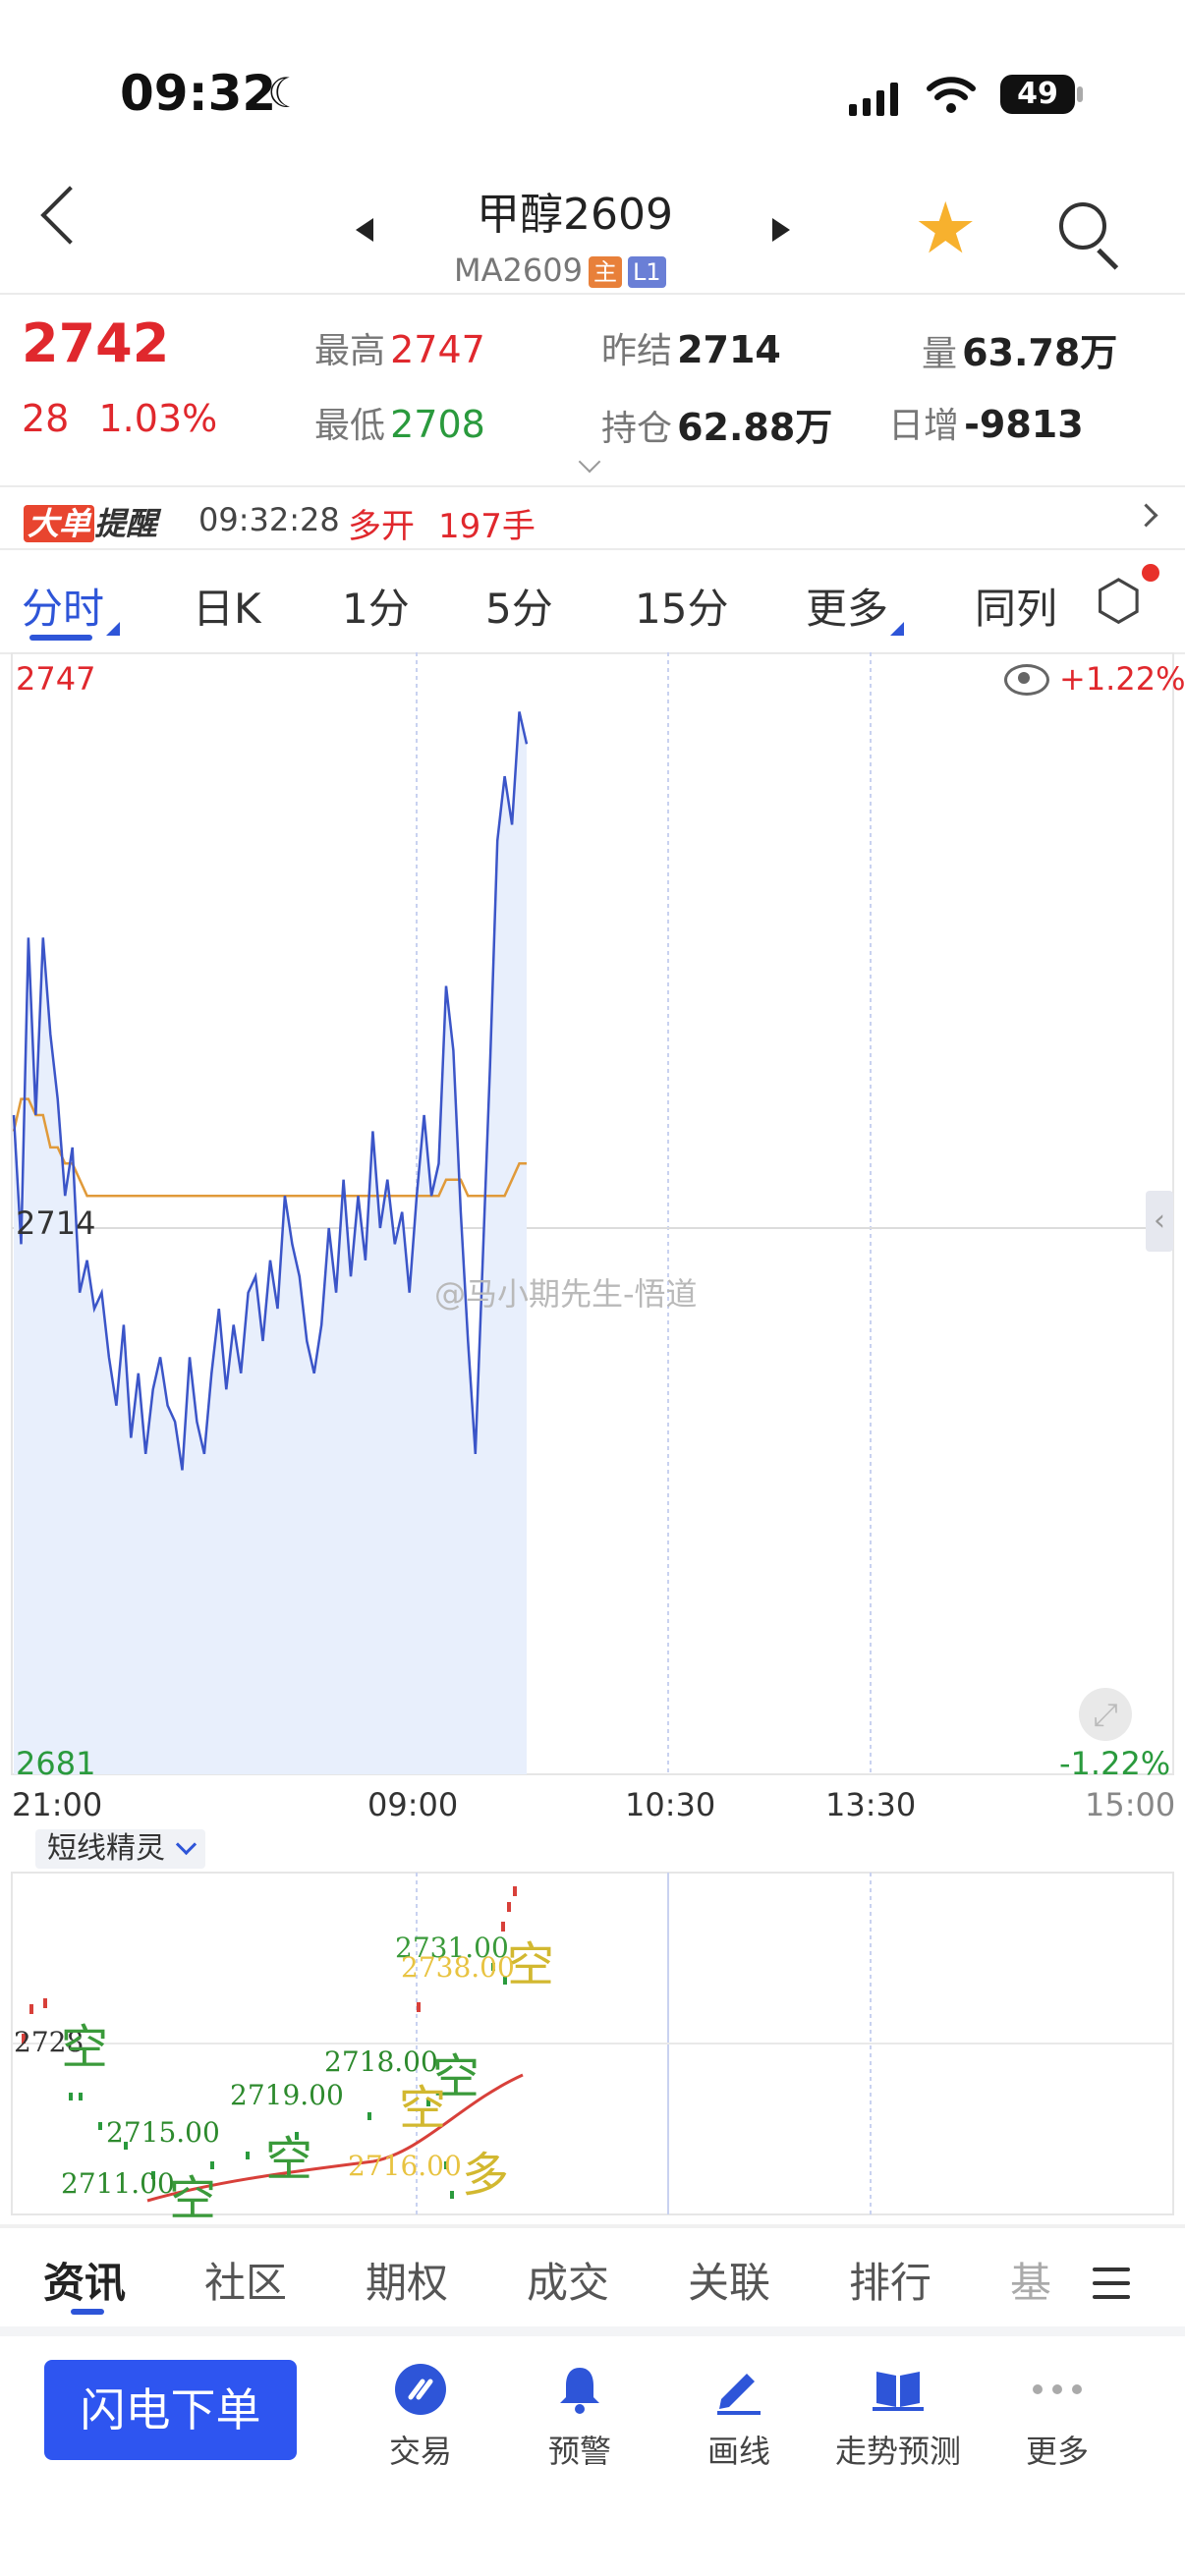 This screenshot has width=1185, height=2576. What do you see at coordinates (126, 523) in the screenshot?
I see `remind-label: 提醒` at bounding box center [126, 523].